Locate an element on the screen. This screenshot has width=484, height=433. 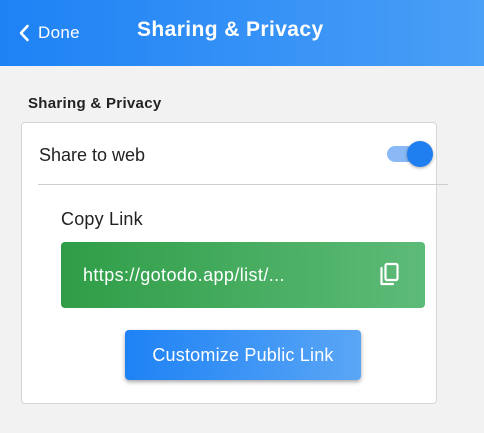
share-to-web-toggle is located at coordinates (411, 154).